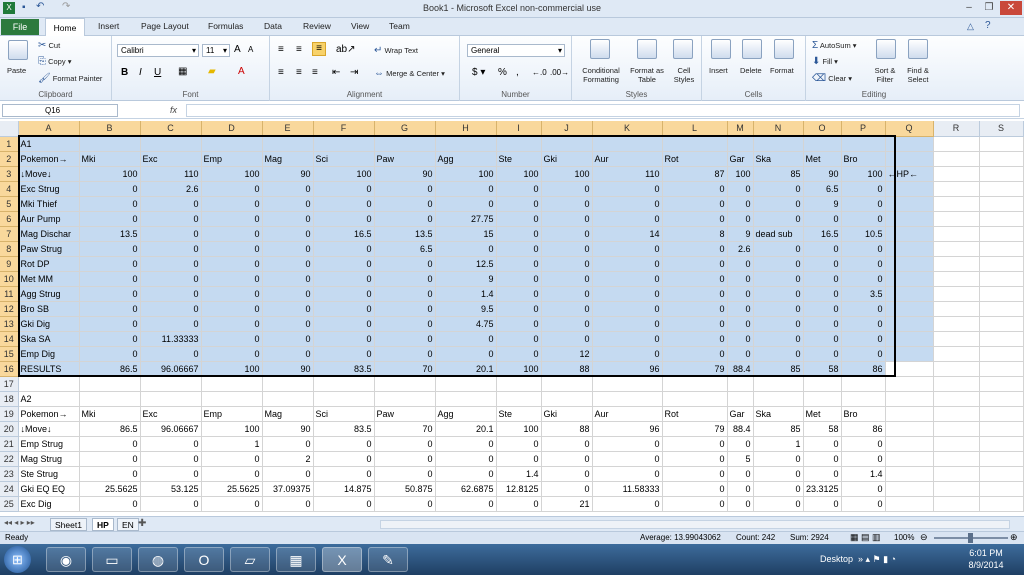  What do you see at coordinates (212, 71) in the screenshot?
I see `fill-color-icon: ▰` at bounding box center [212, 71].